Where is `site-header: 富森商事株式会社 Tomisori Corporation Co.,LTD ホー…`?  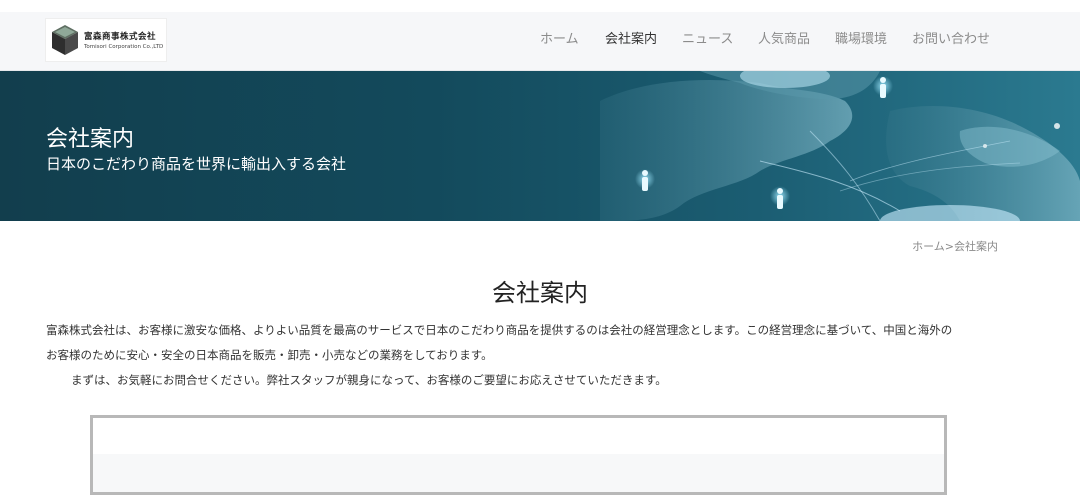 site-header: 富森商事株式会社 Tomisori Corporation Co.,LTD ホー… is located at coordinates (540, 41).